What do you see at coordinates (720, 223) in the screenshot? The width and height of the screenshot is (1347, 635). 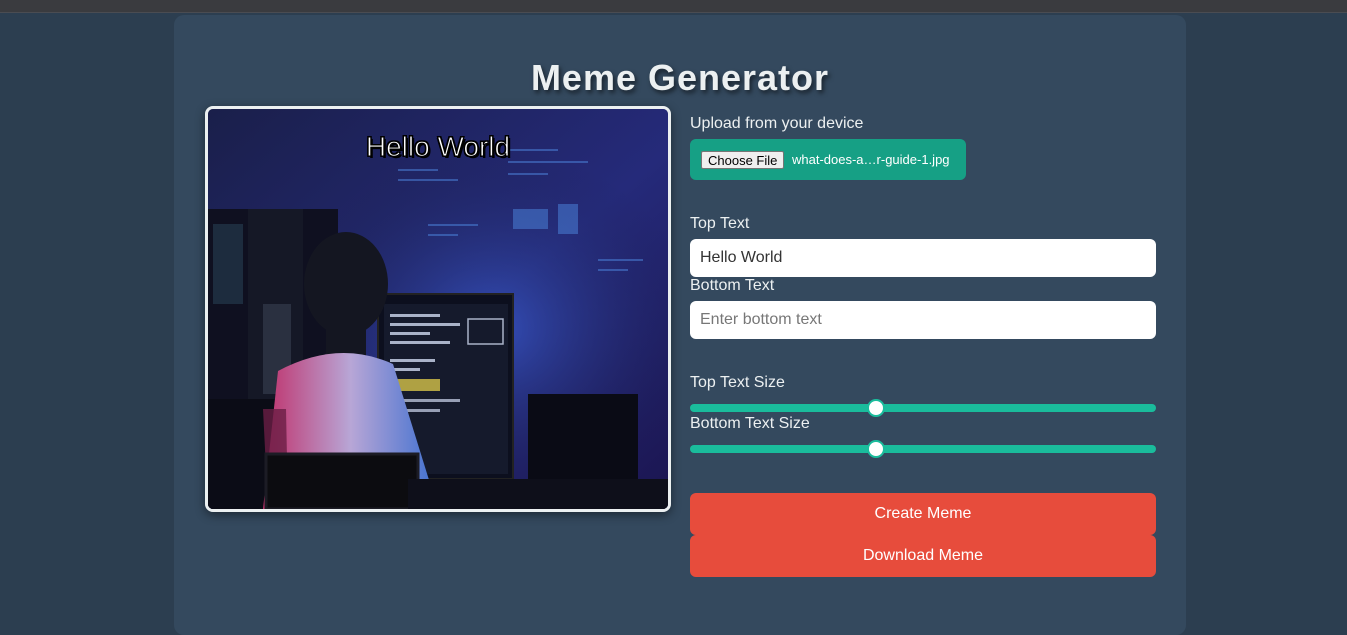 I see `top-text-label: Top Text` at bounding box center [720, 223].